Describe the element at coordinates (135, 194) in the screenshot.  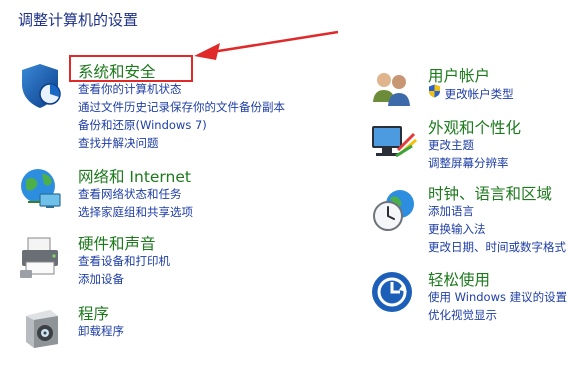
I see `link-network-status: 查看网络状态和任务` at that location.